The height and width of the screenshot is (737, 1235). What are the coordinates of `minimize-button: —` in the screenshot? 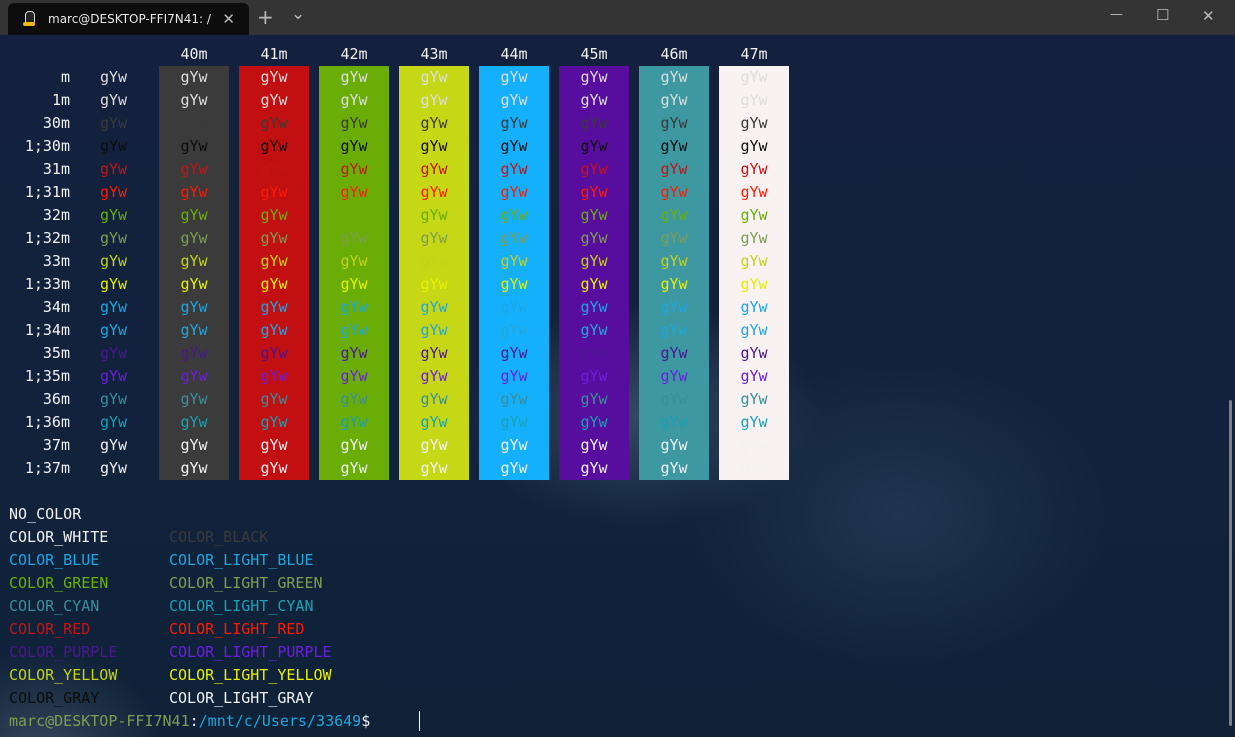 It's located at (1116, 14).